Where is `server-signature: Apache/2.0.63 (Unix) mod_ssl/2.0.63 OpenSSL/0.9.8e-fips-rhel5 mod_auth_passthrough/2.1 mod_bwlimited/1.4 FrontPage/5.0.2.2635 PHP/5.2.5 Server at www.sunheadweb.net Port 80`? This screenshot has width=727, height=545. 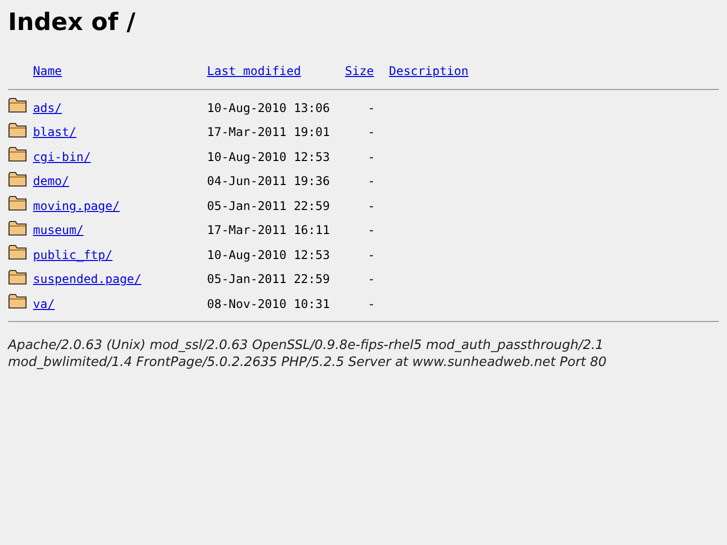
server-signature: Apache/2.0.63 (Unix) mod_ssl/2.0.63 OpenSSL/0.9.8e-fips-rhel5 mod_auth_passthrough/2.1 mod_bwlimited/1.4 FrontPage/5.0.2.2635 PHP/5.2.5 Server at www.sunheadweb.net Port 80 is located at coordinates (308, 354).